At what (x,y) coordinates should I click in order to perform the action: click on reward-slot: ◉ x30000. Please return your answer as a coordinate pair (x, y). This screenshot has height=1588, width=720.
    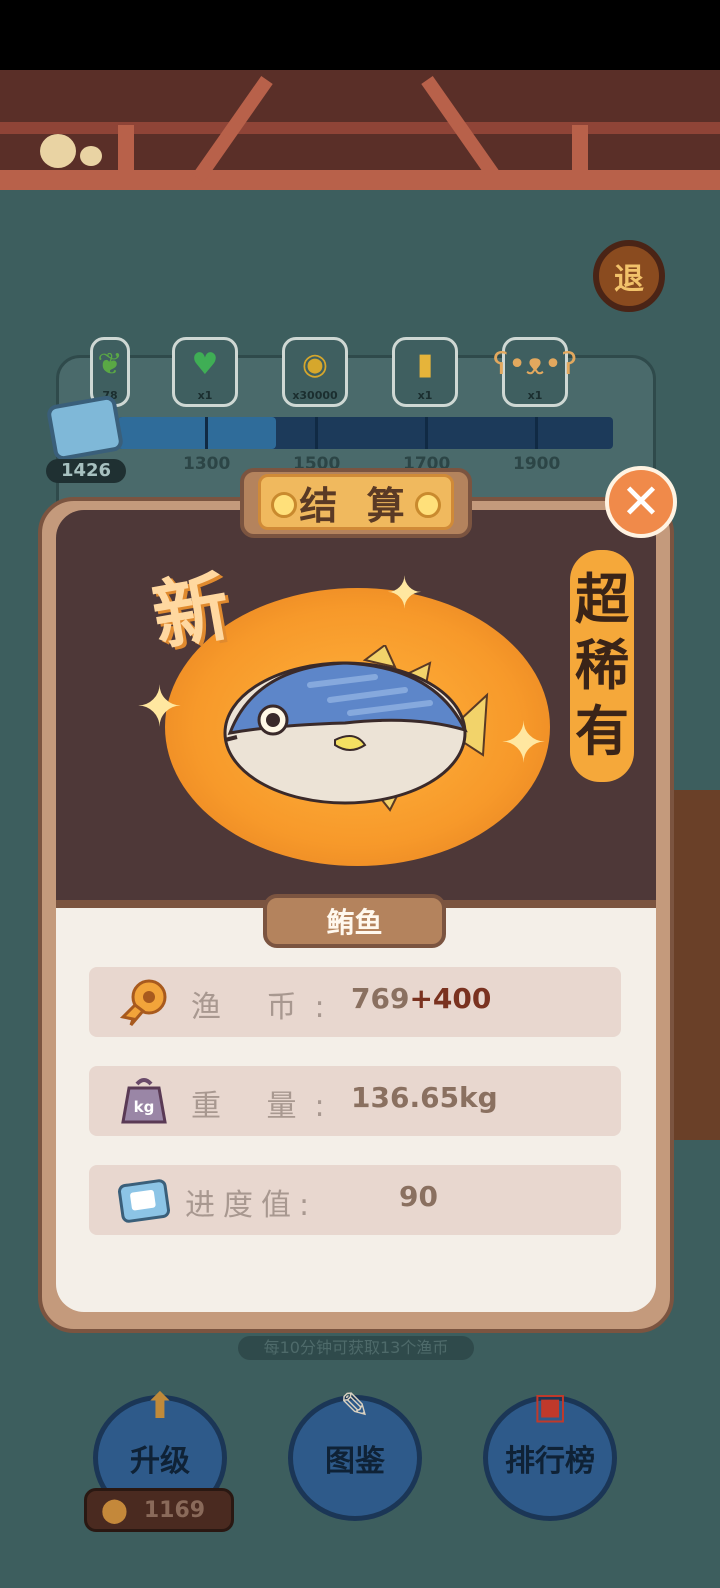
    Looking at the image, I should click on (315, 372).